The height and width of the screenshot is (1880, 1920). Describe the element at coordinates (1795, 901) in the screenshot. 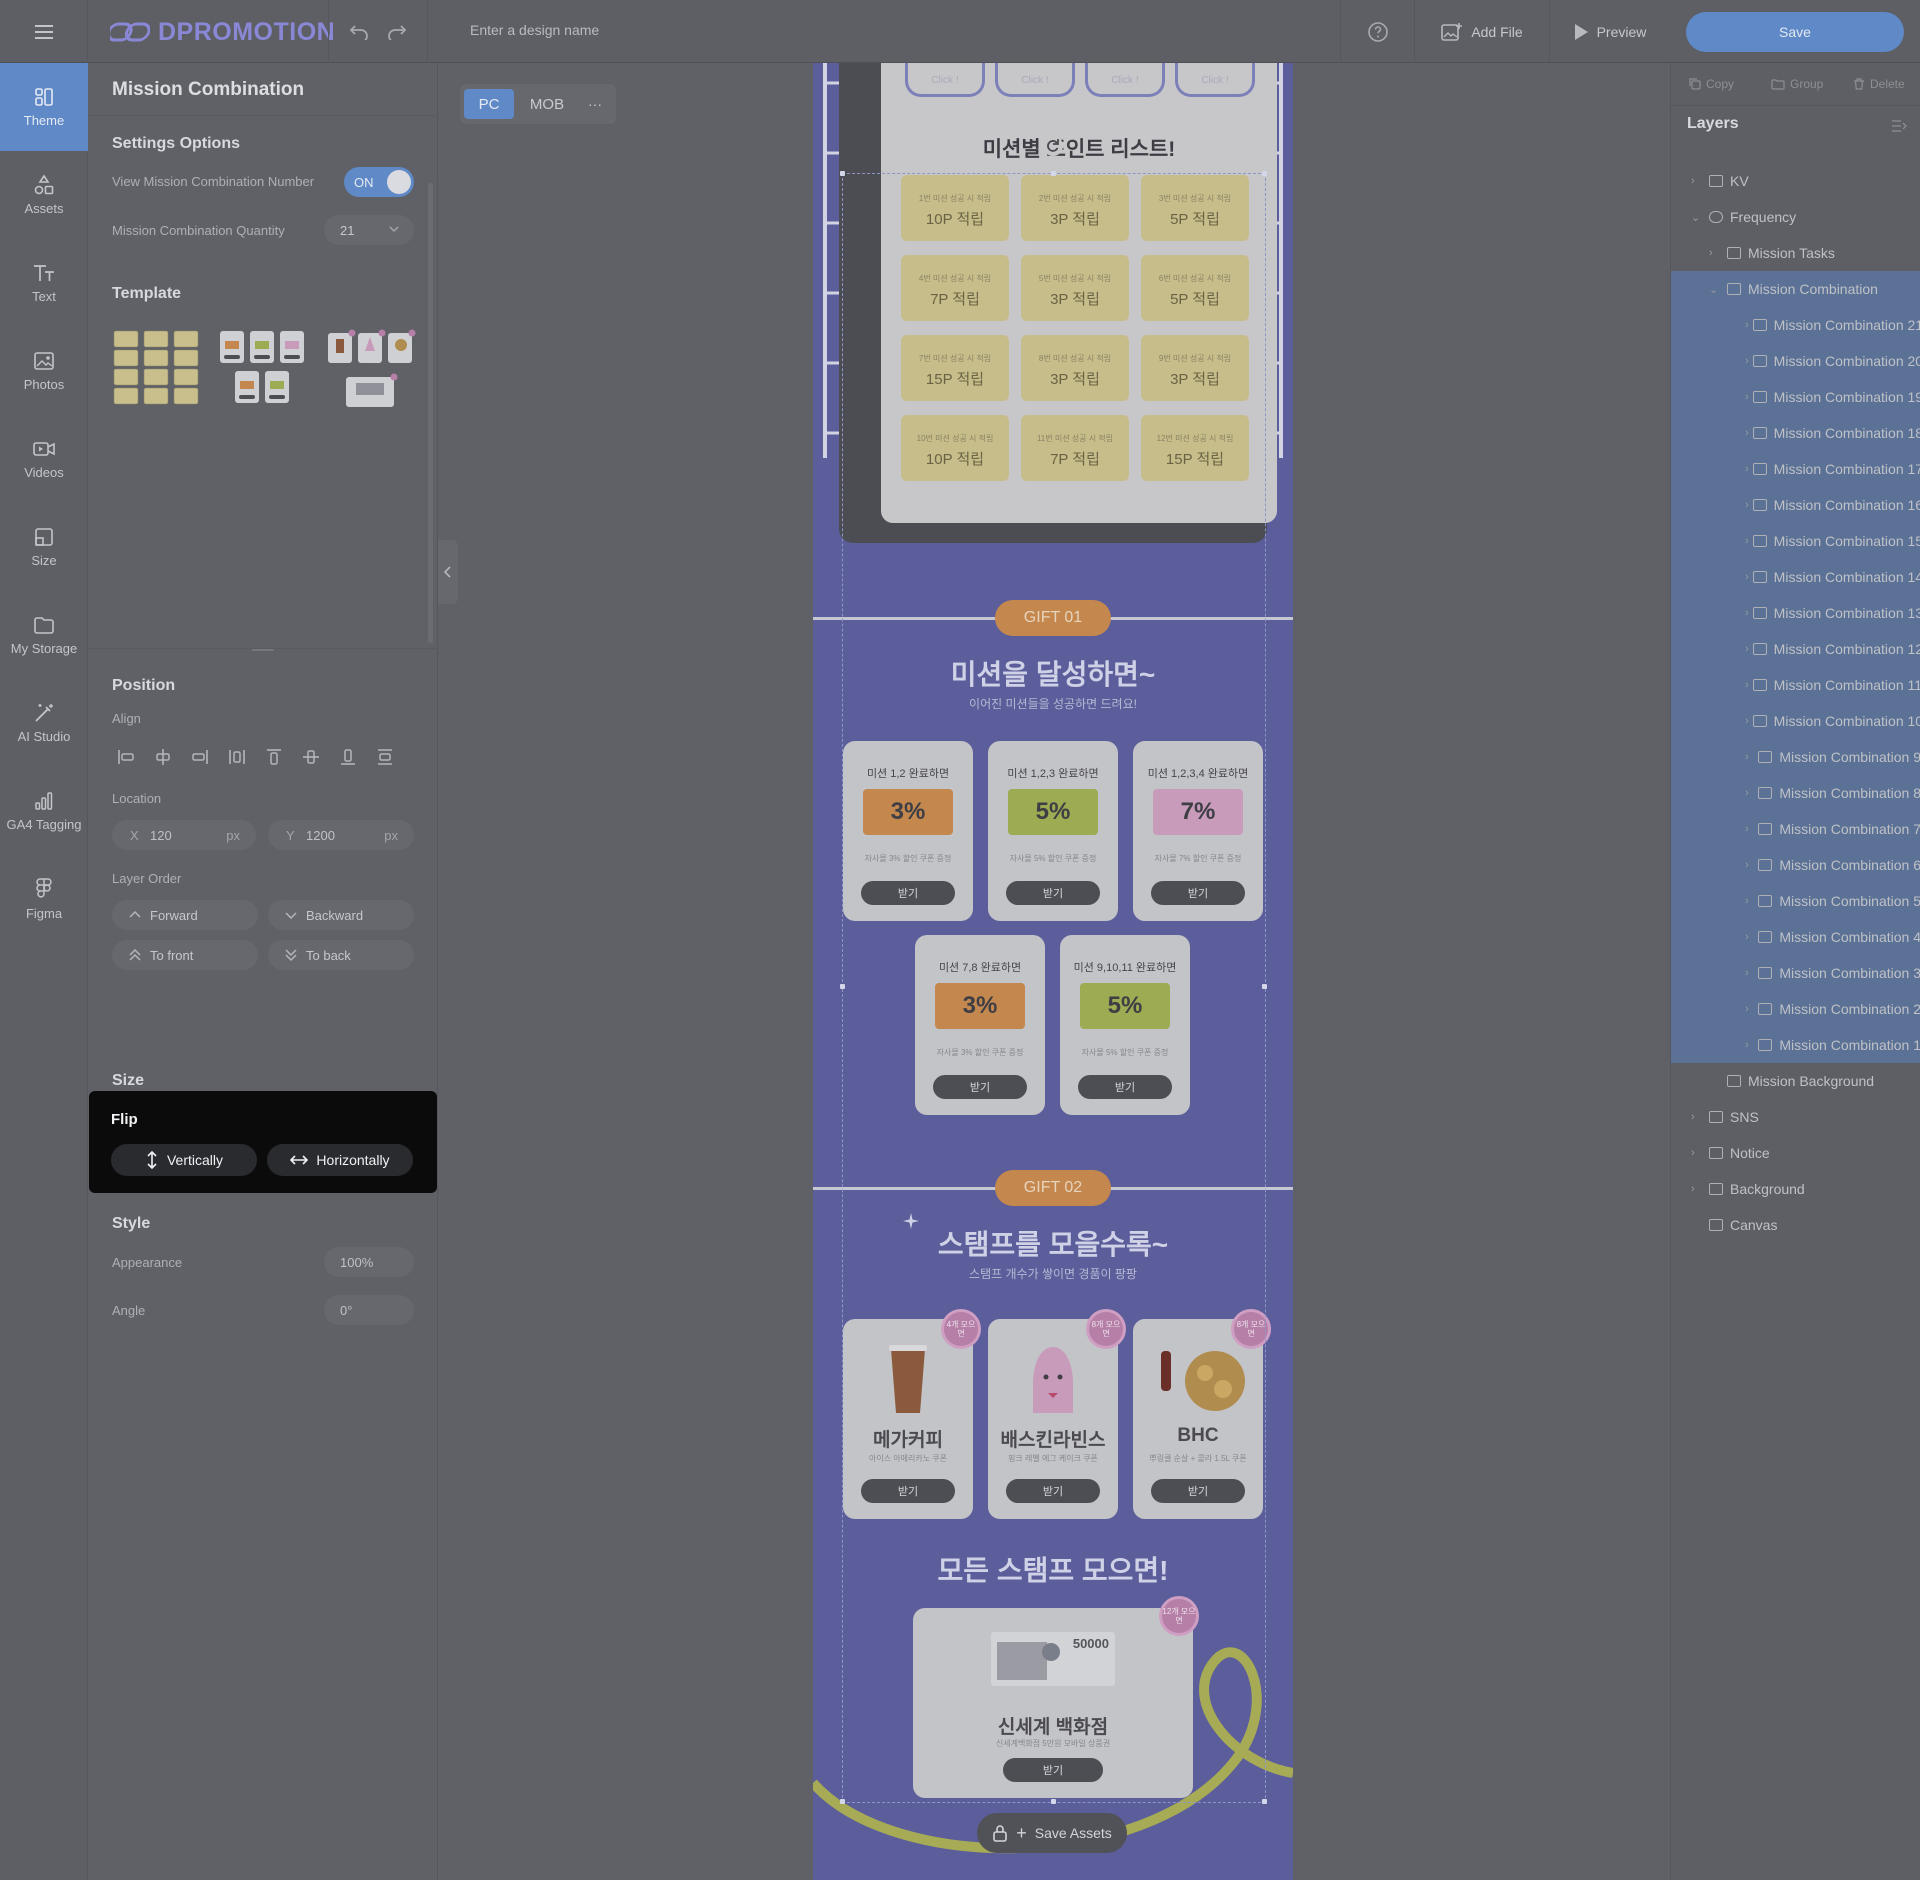

I see `layer-item: › Mission Combination 5` at that location.